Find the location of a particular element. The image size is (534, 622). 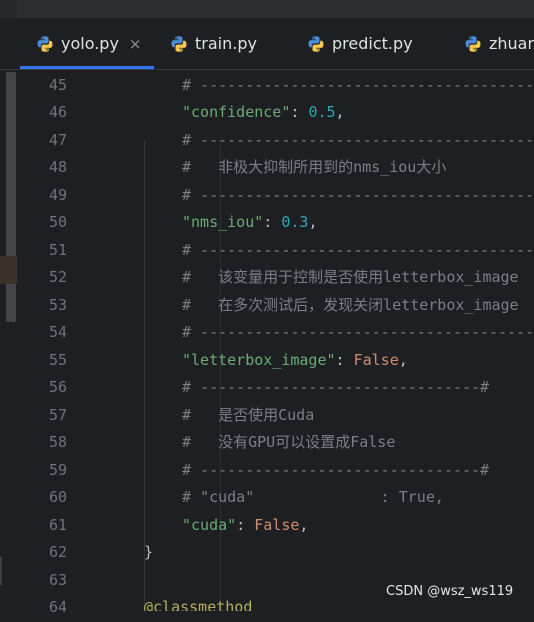

tab-label: yolo.py is located at coordinates (90, 43).